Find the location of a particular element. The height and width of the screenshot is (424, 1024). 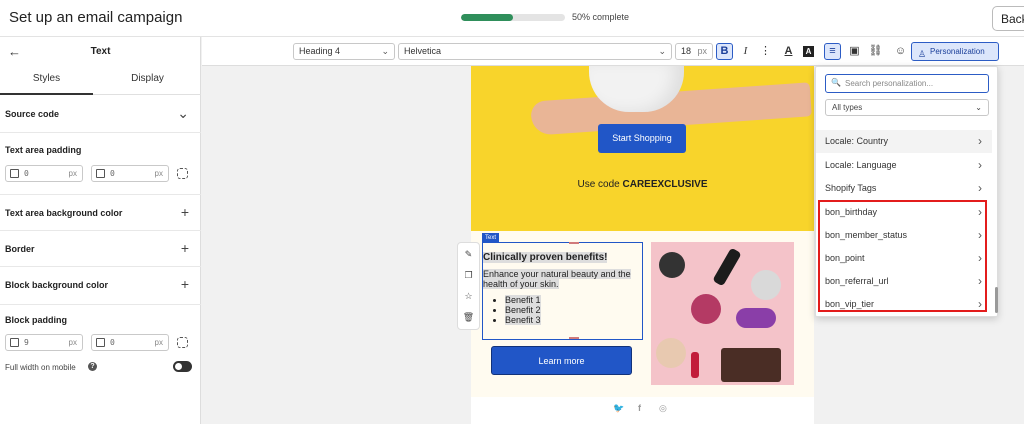

panel-header: ← Text is located at coordinates (100, 52).